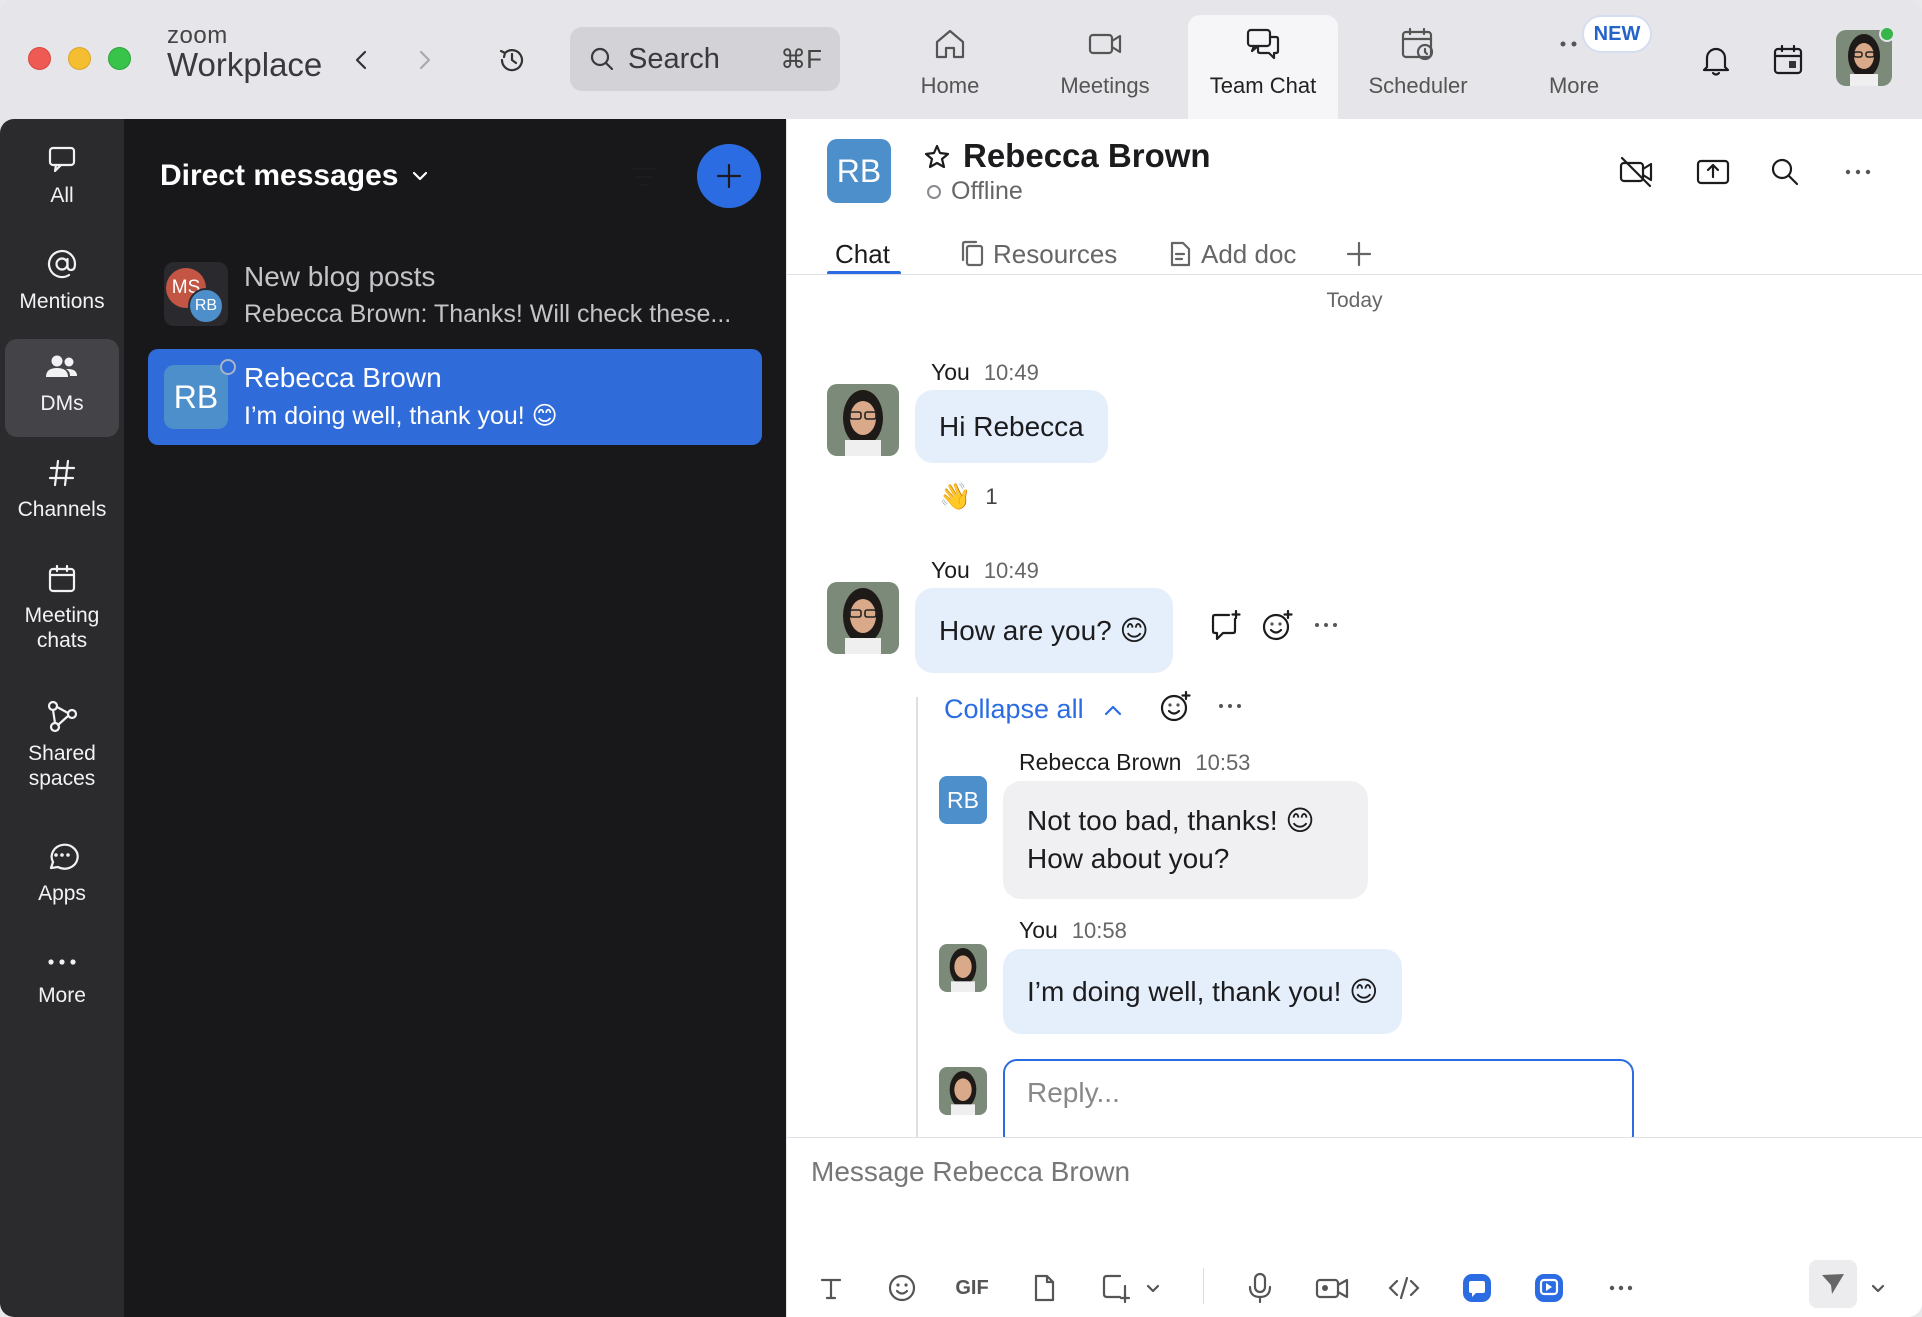 This screenshot has height=1317, width=1922. I want to click on add-tab-button, so click(1359, 254).